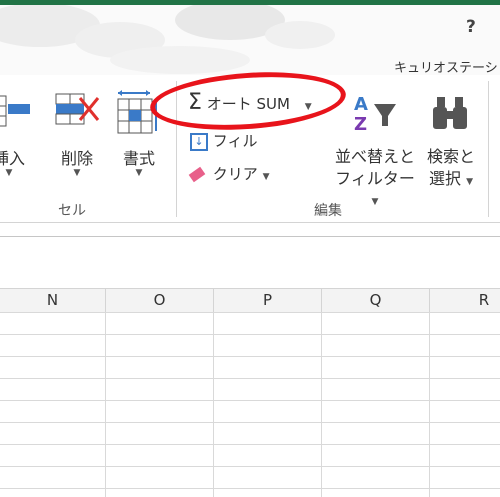  Describe the element at coordinates (77, 173) in the screenshot. I see `delete-dropdown-arrow: ▼` at that location.